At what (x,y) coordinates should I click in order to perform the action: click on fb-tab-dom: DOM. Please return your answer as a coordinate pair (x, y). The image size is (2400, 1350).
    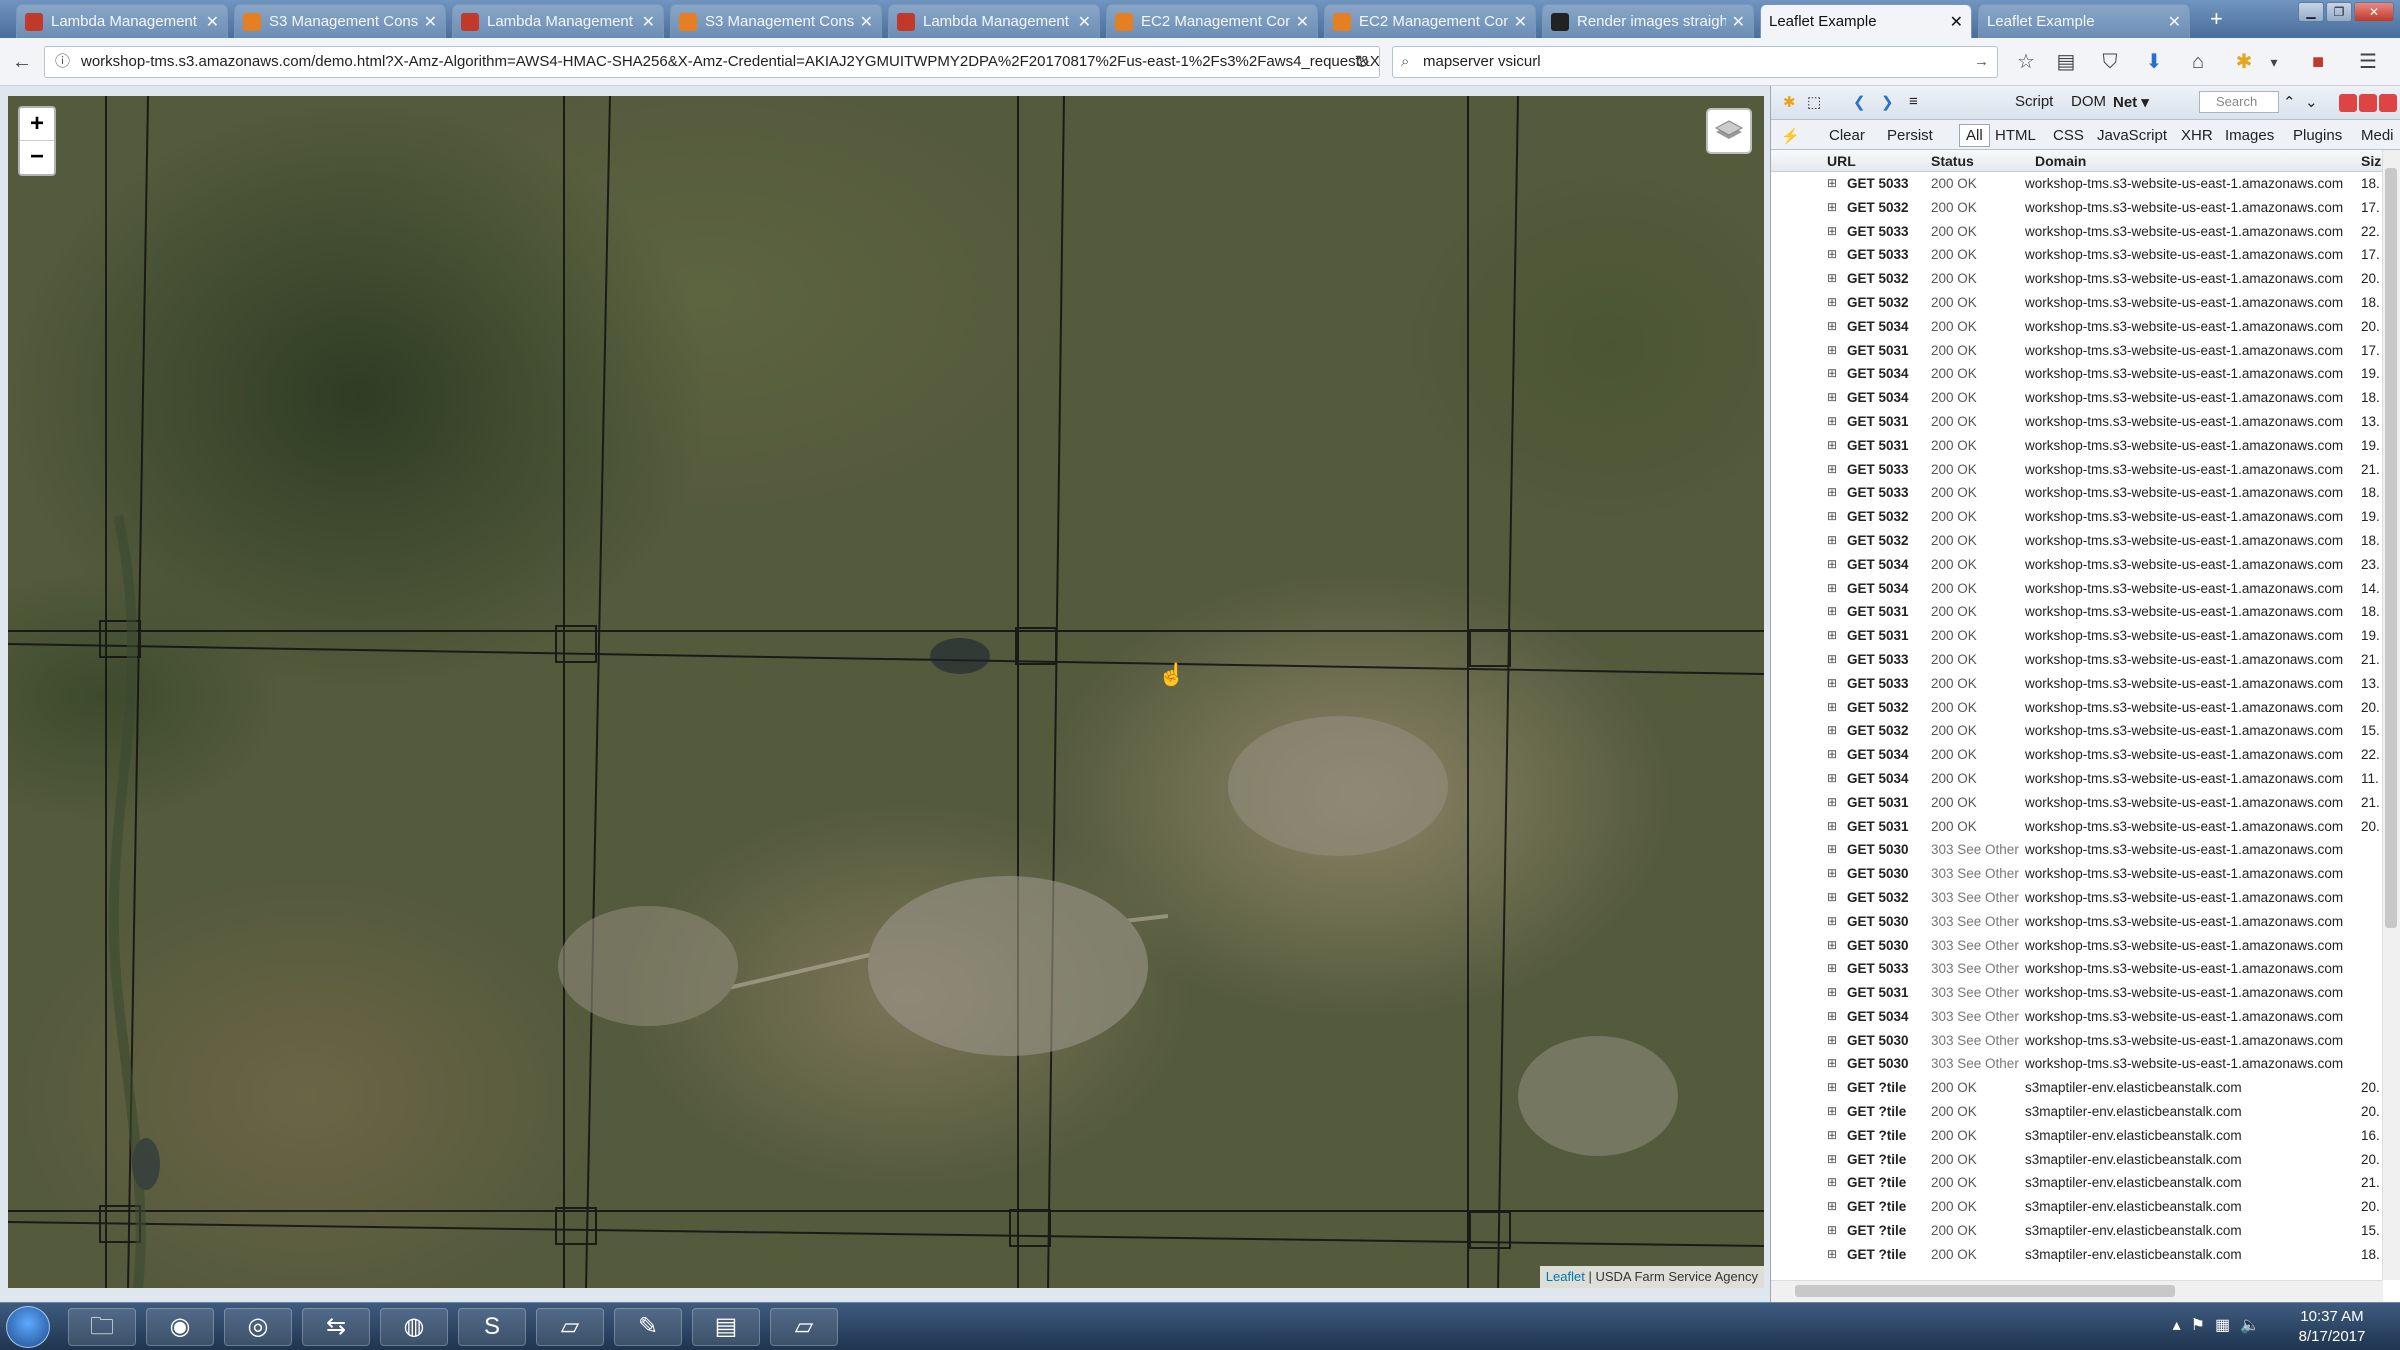
    Looking at the image, I should click on (2088, 101).